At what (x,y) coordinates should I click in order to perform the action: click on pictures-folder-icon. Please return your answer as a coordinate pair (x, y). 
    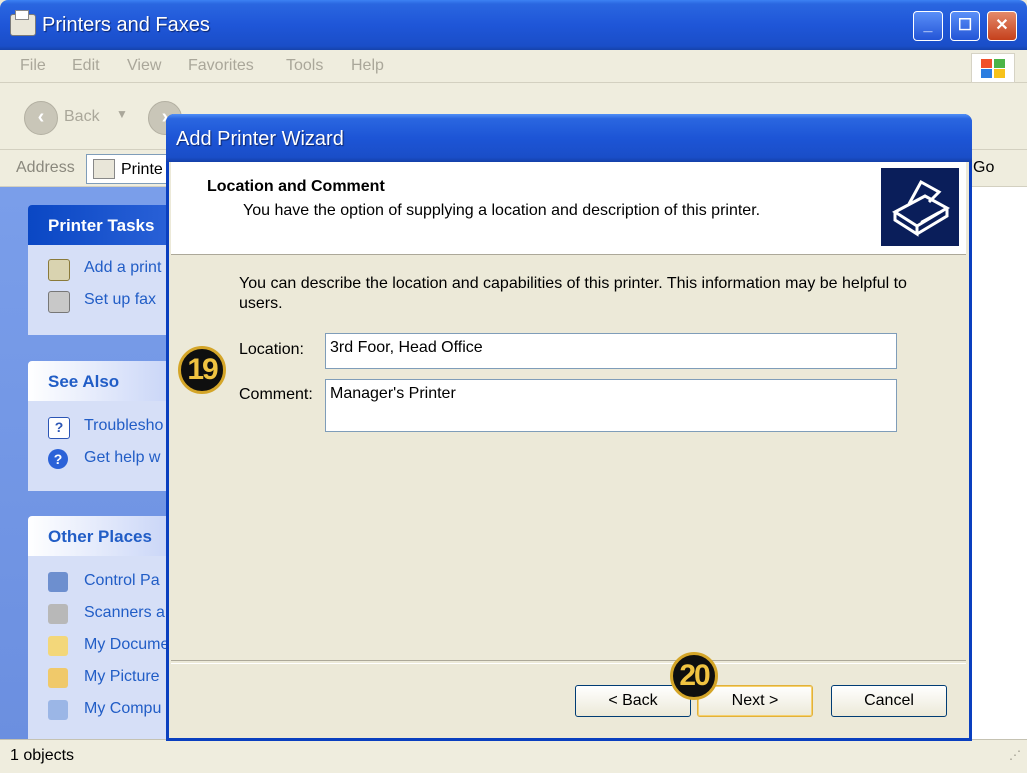
    Looking at the image, I should click on (58, 678).